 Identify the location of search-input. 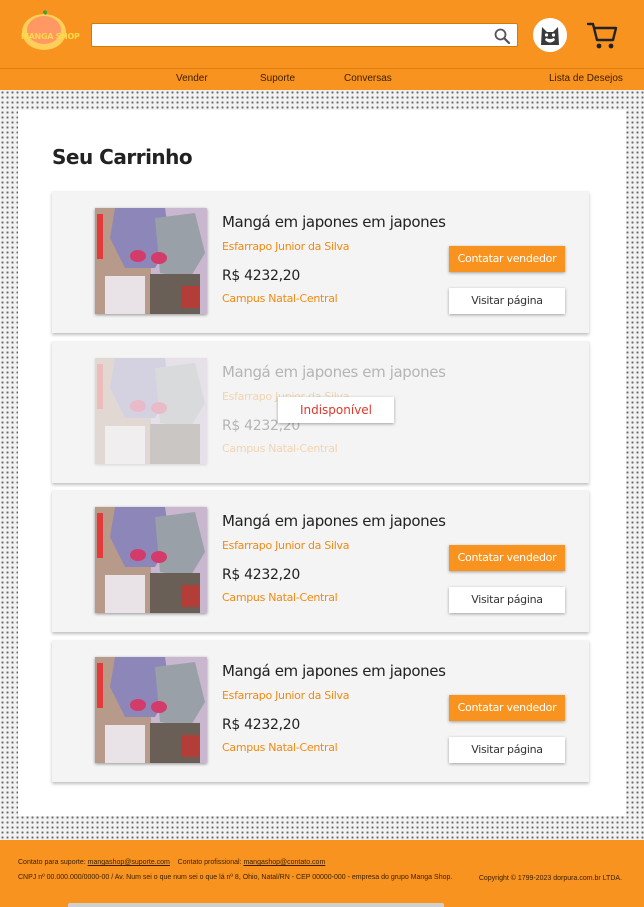
(304, 35).